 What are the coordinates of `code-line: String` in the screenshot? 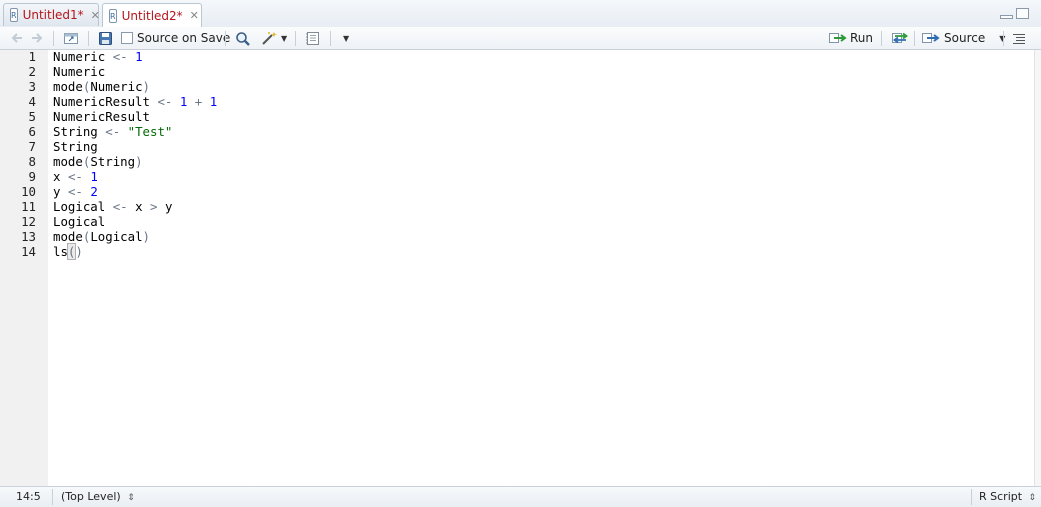 It's located at (75, 146).